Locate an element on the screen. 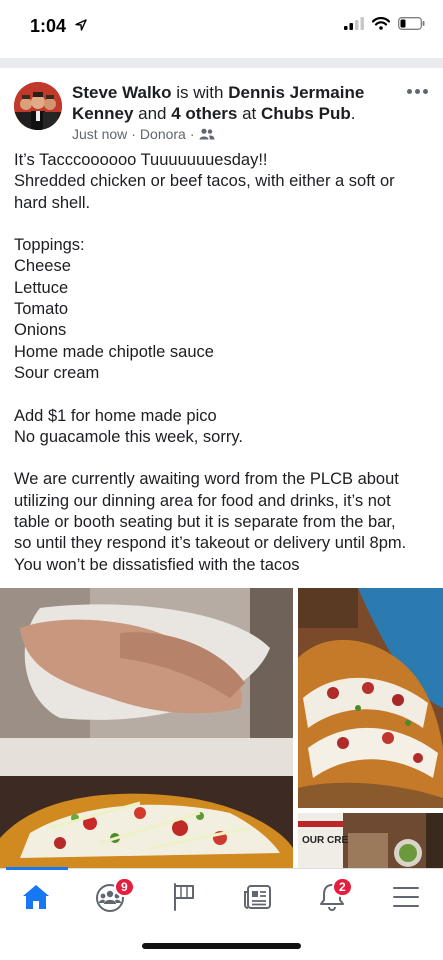 Image resolution: width=443 pixels, height=960 pixels. post-time: Just now is located at coordinates (99, 134).